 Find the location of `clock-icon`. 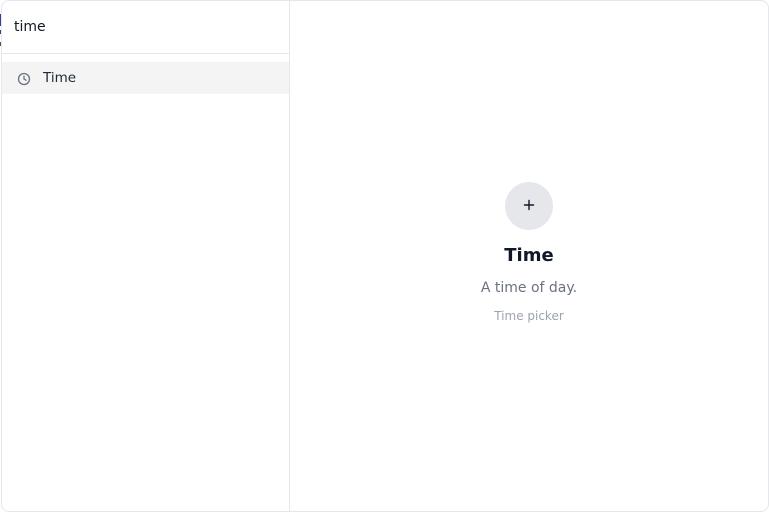

clock-icon is located at coordinates (24, 78).